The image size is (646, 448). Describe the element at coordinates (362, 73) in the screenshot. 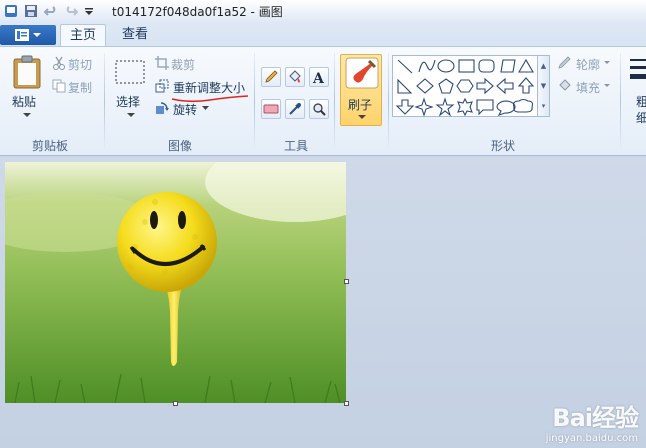

I see `brush-icon` at that location.